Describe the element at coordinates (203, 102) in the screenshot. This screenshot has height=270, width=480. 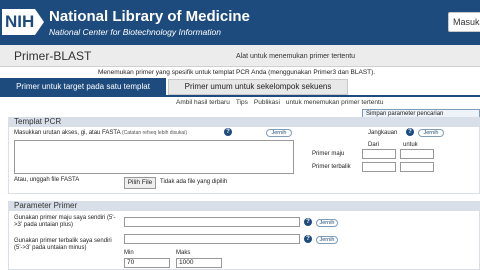
I see `link-recent-results: Ambil hasil terbaru` at that location.